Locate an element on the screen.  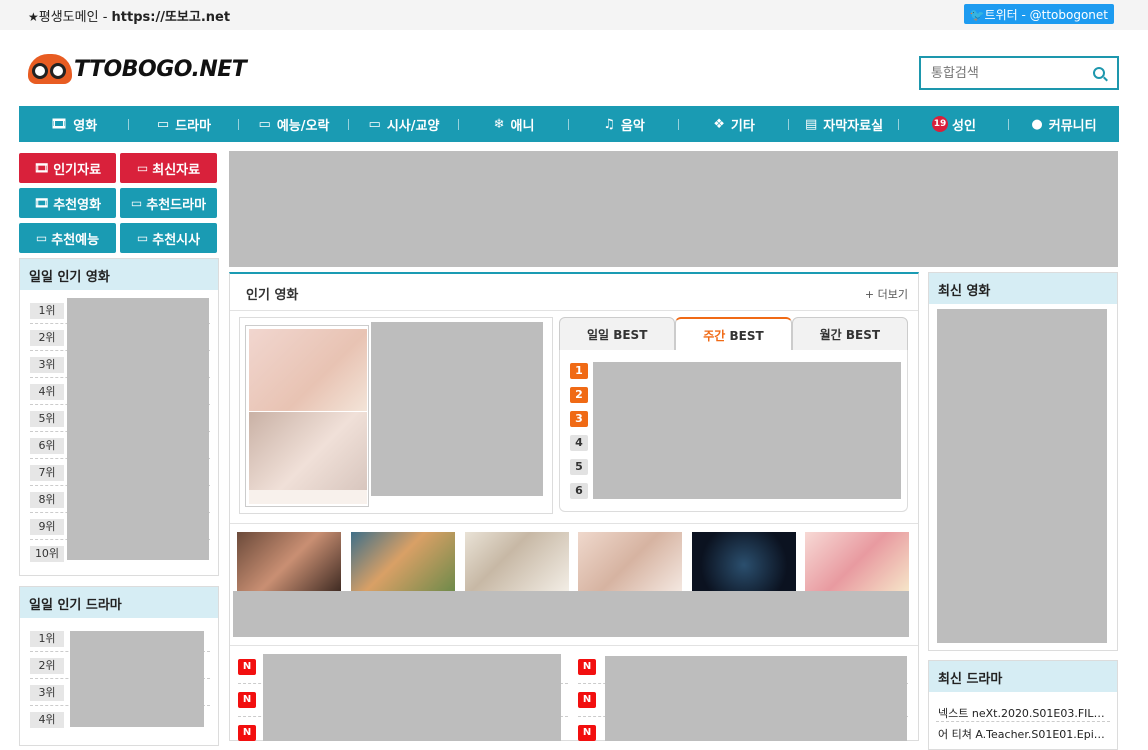
nav-anime: ❄ 애니 is located at coordinates (514, 124).